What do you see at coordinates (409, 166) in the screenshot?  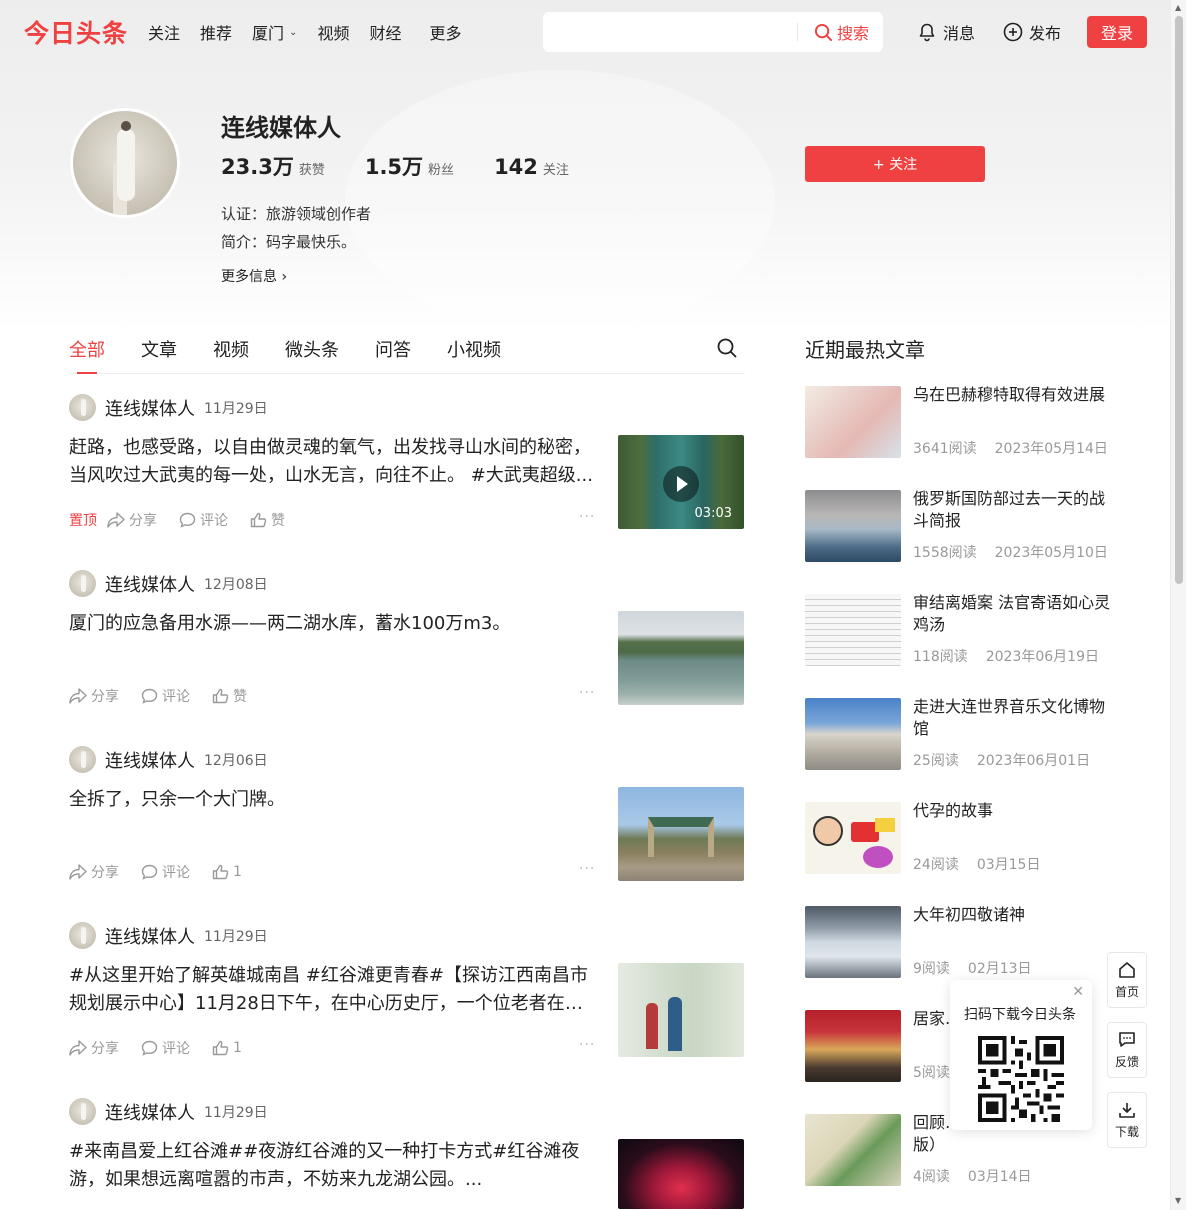 I see `fans-stat: 1.5万 粉丝` at bounding box center [409, 166].